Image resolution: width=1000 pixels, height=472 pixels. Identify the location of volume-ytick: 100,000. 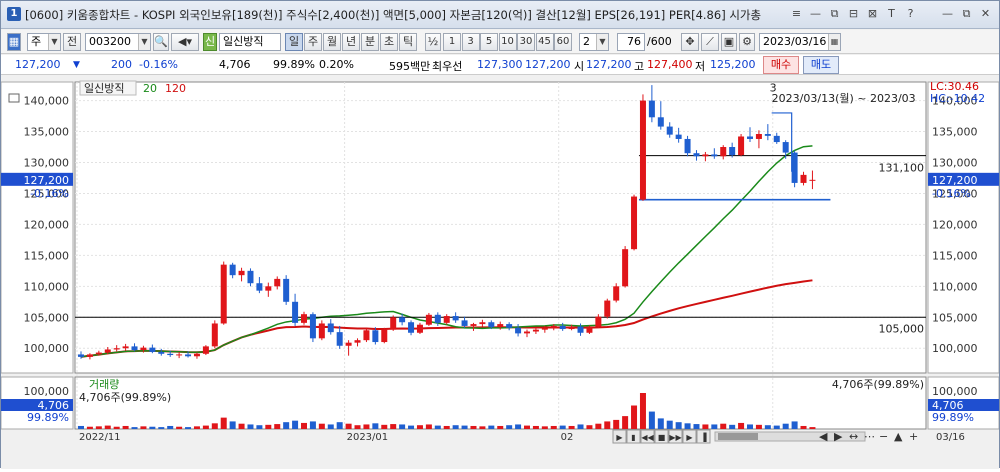
(47, 391).